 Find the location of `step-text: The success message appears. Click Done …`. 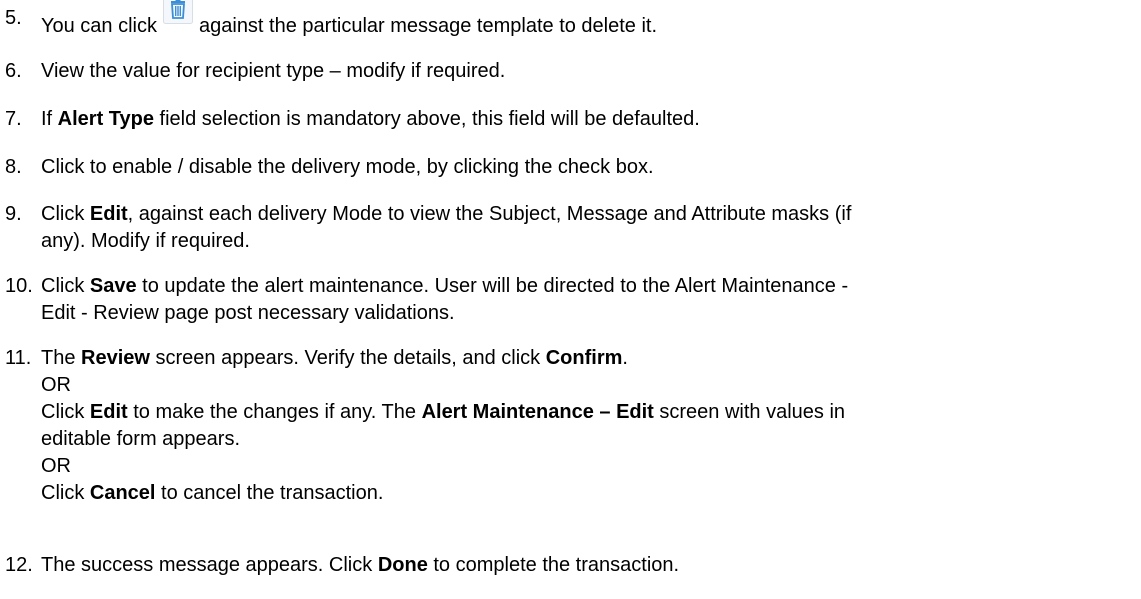

step-text: The success message appears. Click Done … is located at coordinates (590, 565).